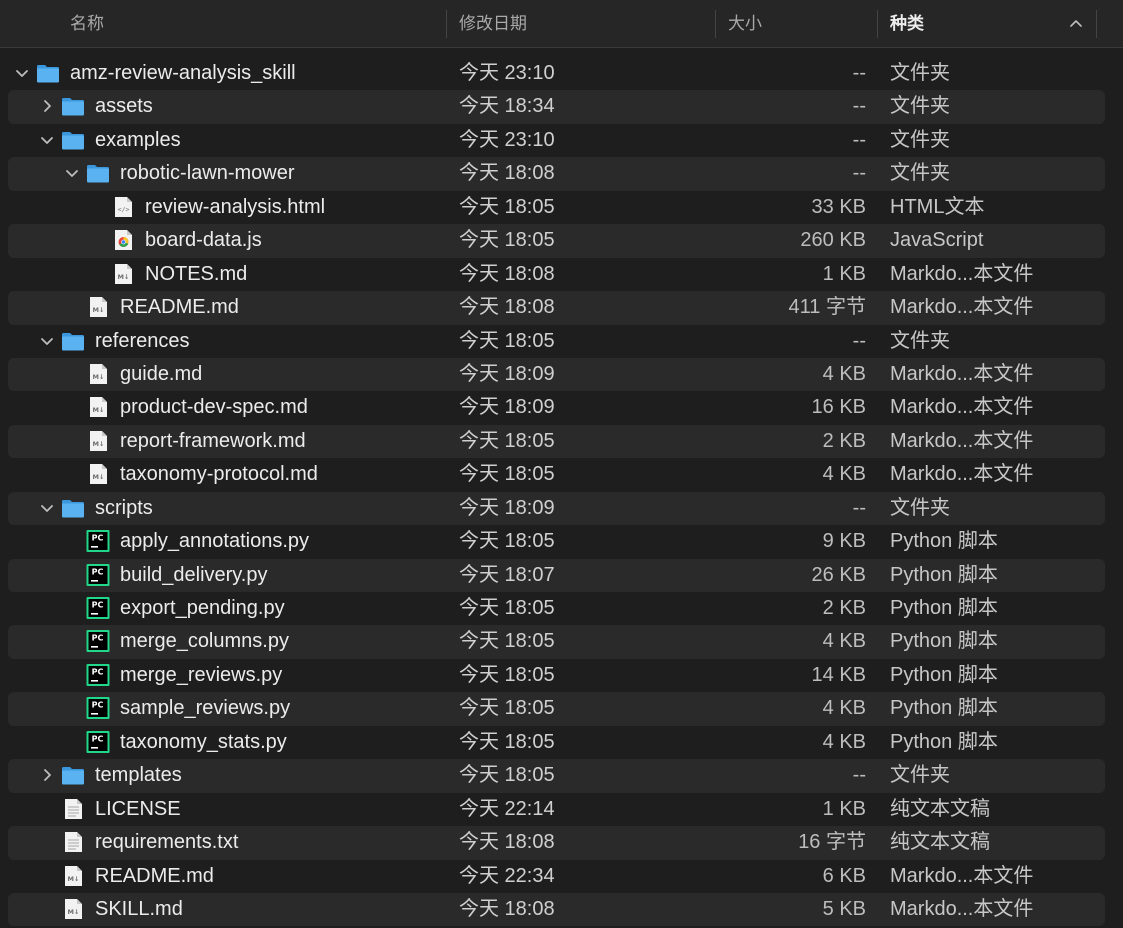  I want to click on file-name: apply_annotations.py, so click(215, 541).